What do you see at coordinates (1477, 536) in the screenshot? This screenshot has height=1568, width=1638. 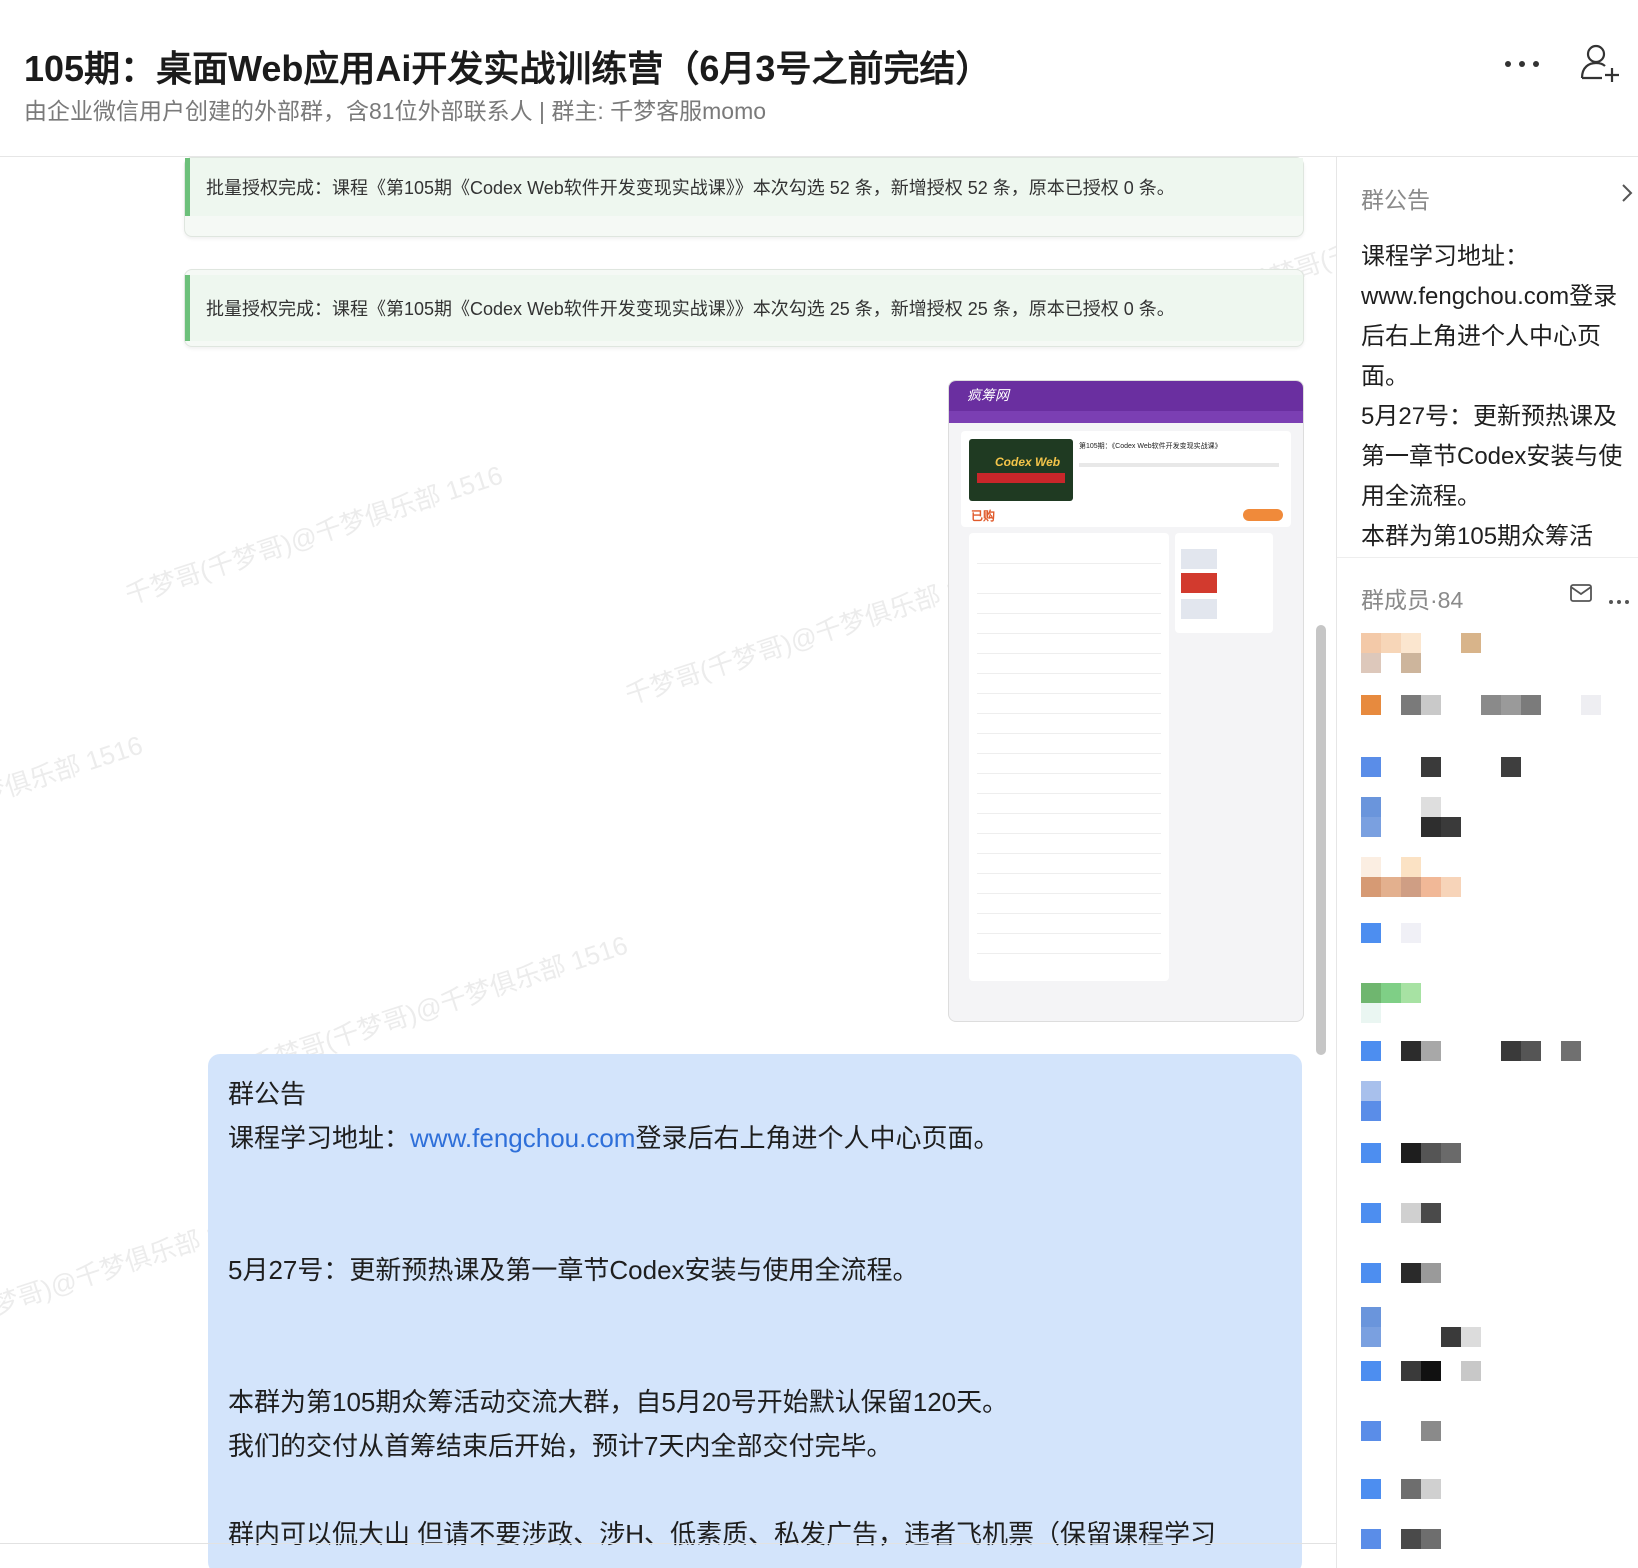 I see `announcement-line: 本群为第105期众筹活` at bounding box center [1477, 536].